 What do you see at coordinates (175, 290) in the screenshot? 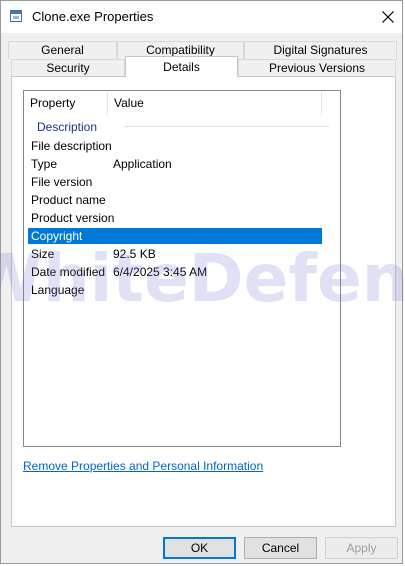
I see `property-row: Language` at bounding box center [175, 290].